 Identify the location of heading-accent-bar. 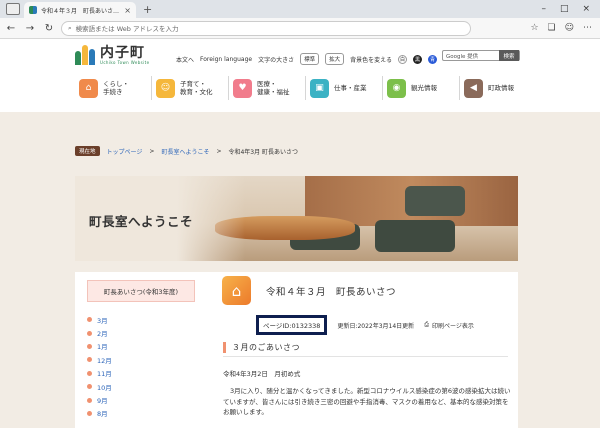
(224, 347).